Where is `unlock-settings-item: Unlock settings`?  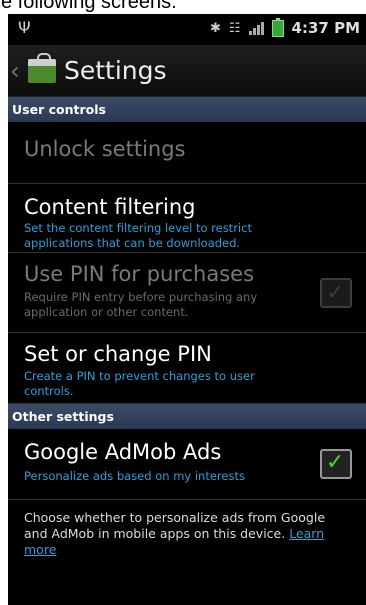 unlock-settings-item: Unlock settings is located at coordinates (187, 153).